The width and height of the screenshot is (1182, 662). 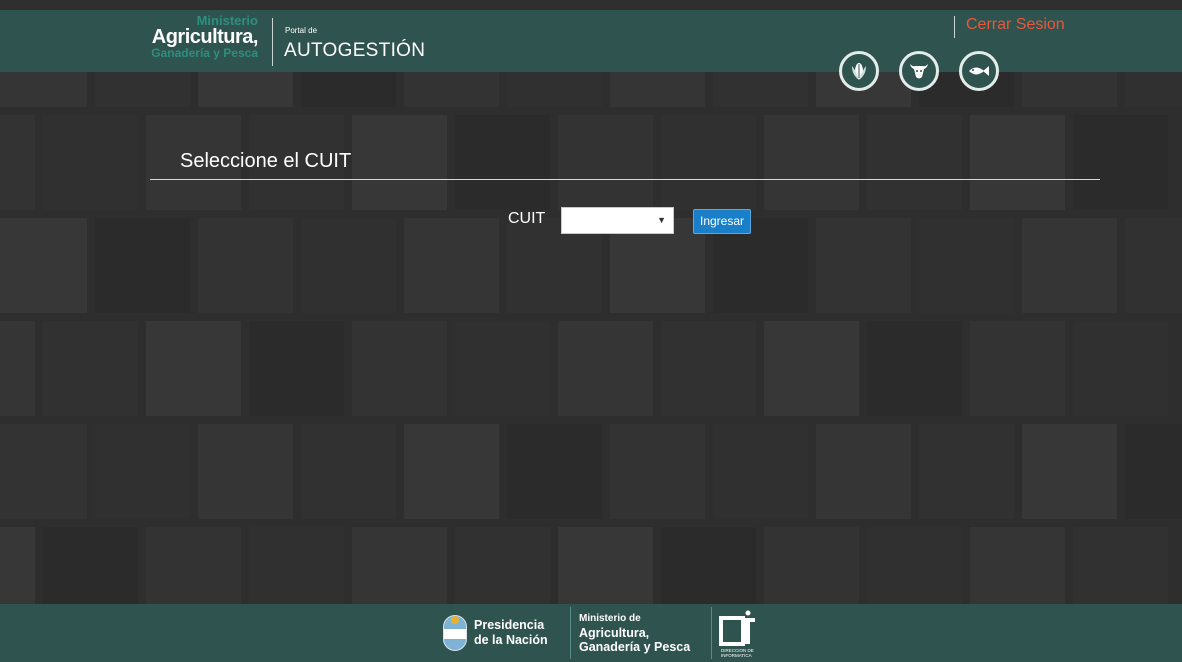 What do you see at coordinates (355, 50) in the screenshot?
I see `portal-title: AUTOGESTIÓN` at bounding box center [355, 50].